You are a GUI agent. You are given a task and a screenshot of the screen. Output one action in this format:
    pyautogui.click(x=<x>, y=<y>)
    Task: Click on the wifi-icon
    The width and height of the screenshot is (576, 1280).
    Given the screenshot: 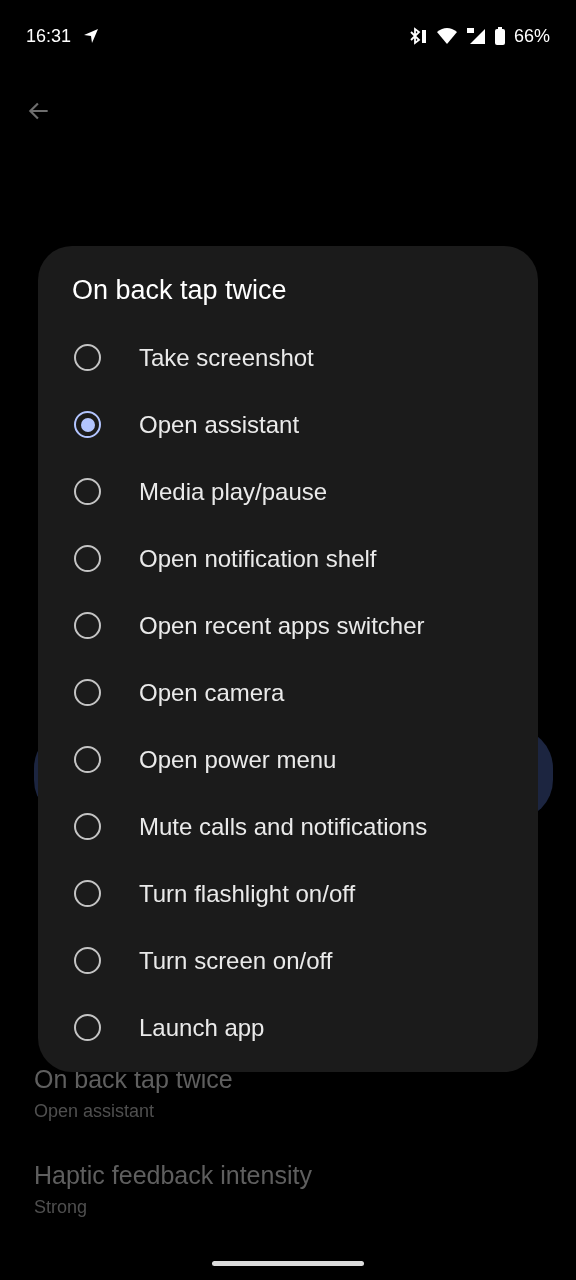 What is the action you would take?
    pyautogui.click(x=446, y=36)
    